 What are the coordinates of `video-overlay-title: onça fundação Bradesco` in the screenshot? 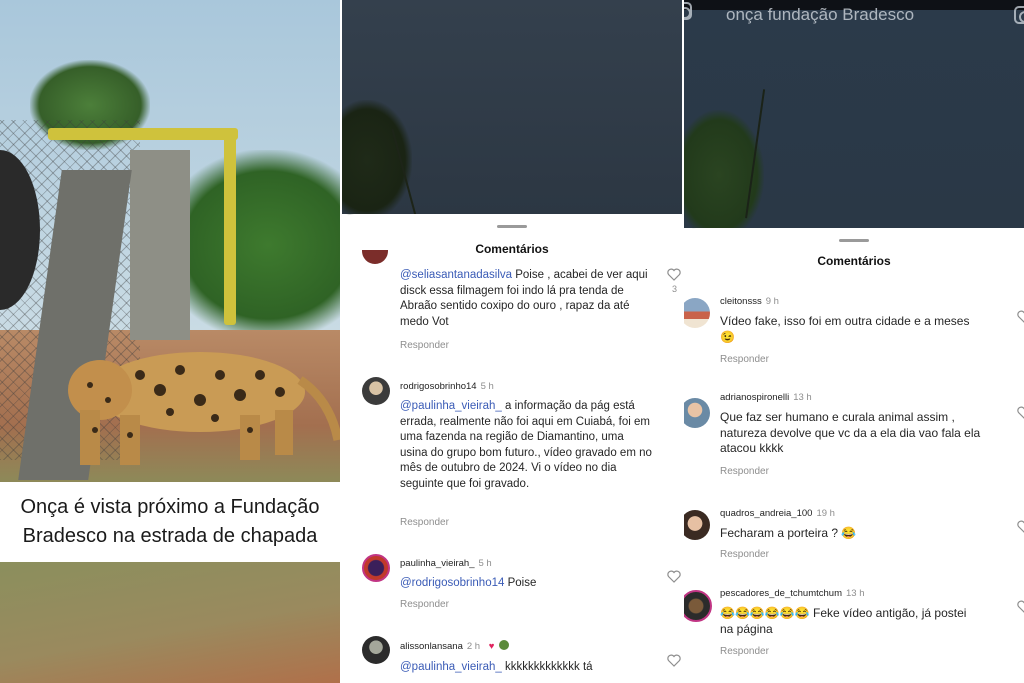 It's located at (820, 14).